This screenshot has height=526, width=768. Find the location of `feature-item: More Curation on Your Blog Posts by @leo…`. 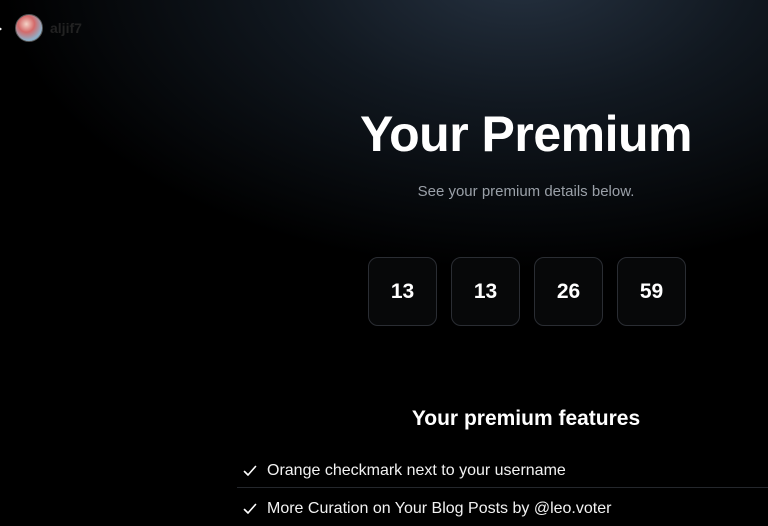

feature-item: More Curation on Your Blog Posts by @leo… is located at coordinates (502, 509).